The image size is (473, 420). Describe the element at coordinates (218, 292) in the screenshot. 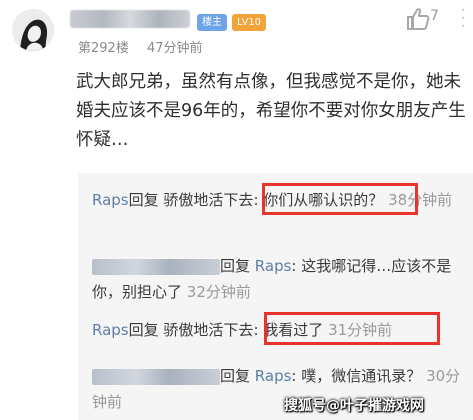

I see `reply-time: 32分钟前` at that location.